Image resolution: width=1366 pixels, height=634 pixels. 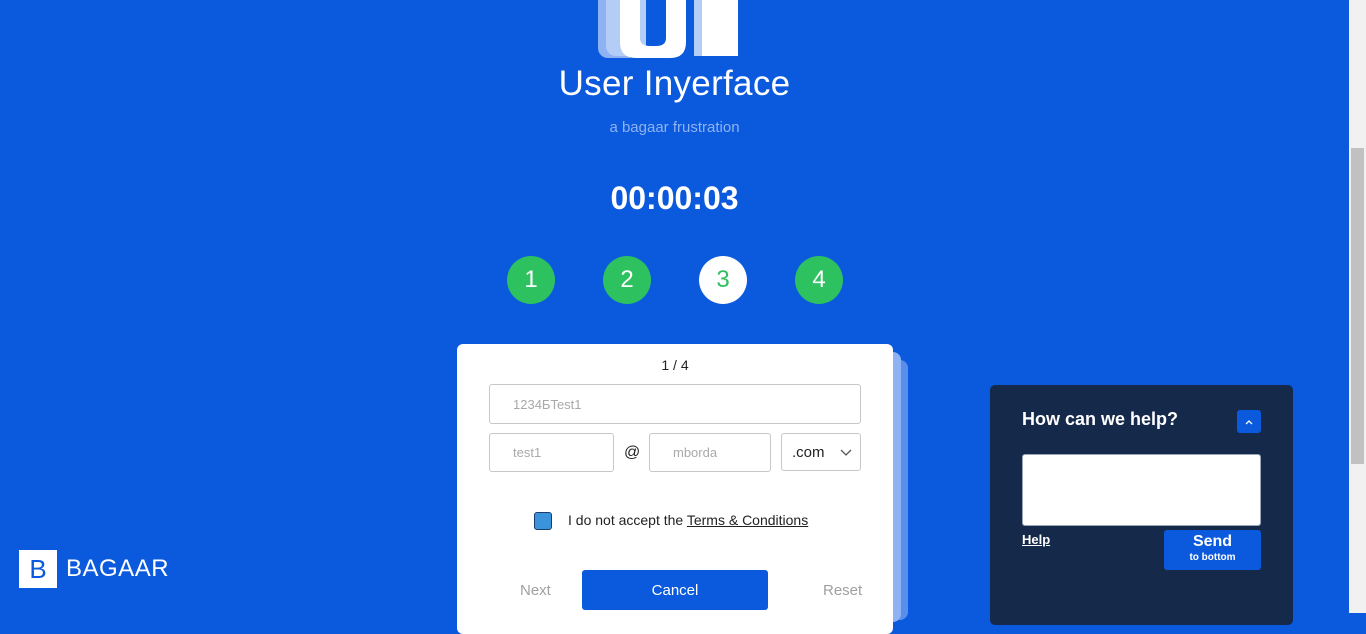 I want to click on next-button: Next, so click(x=535, y=590).